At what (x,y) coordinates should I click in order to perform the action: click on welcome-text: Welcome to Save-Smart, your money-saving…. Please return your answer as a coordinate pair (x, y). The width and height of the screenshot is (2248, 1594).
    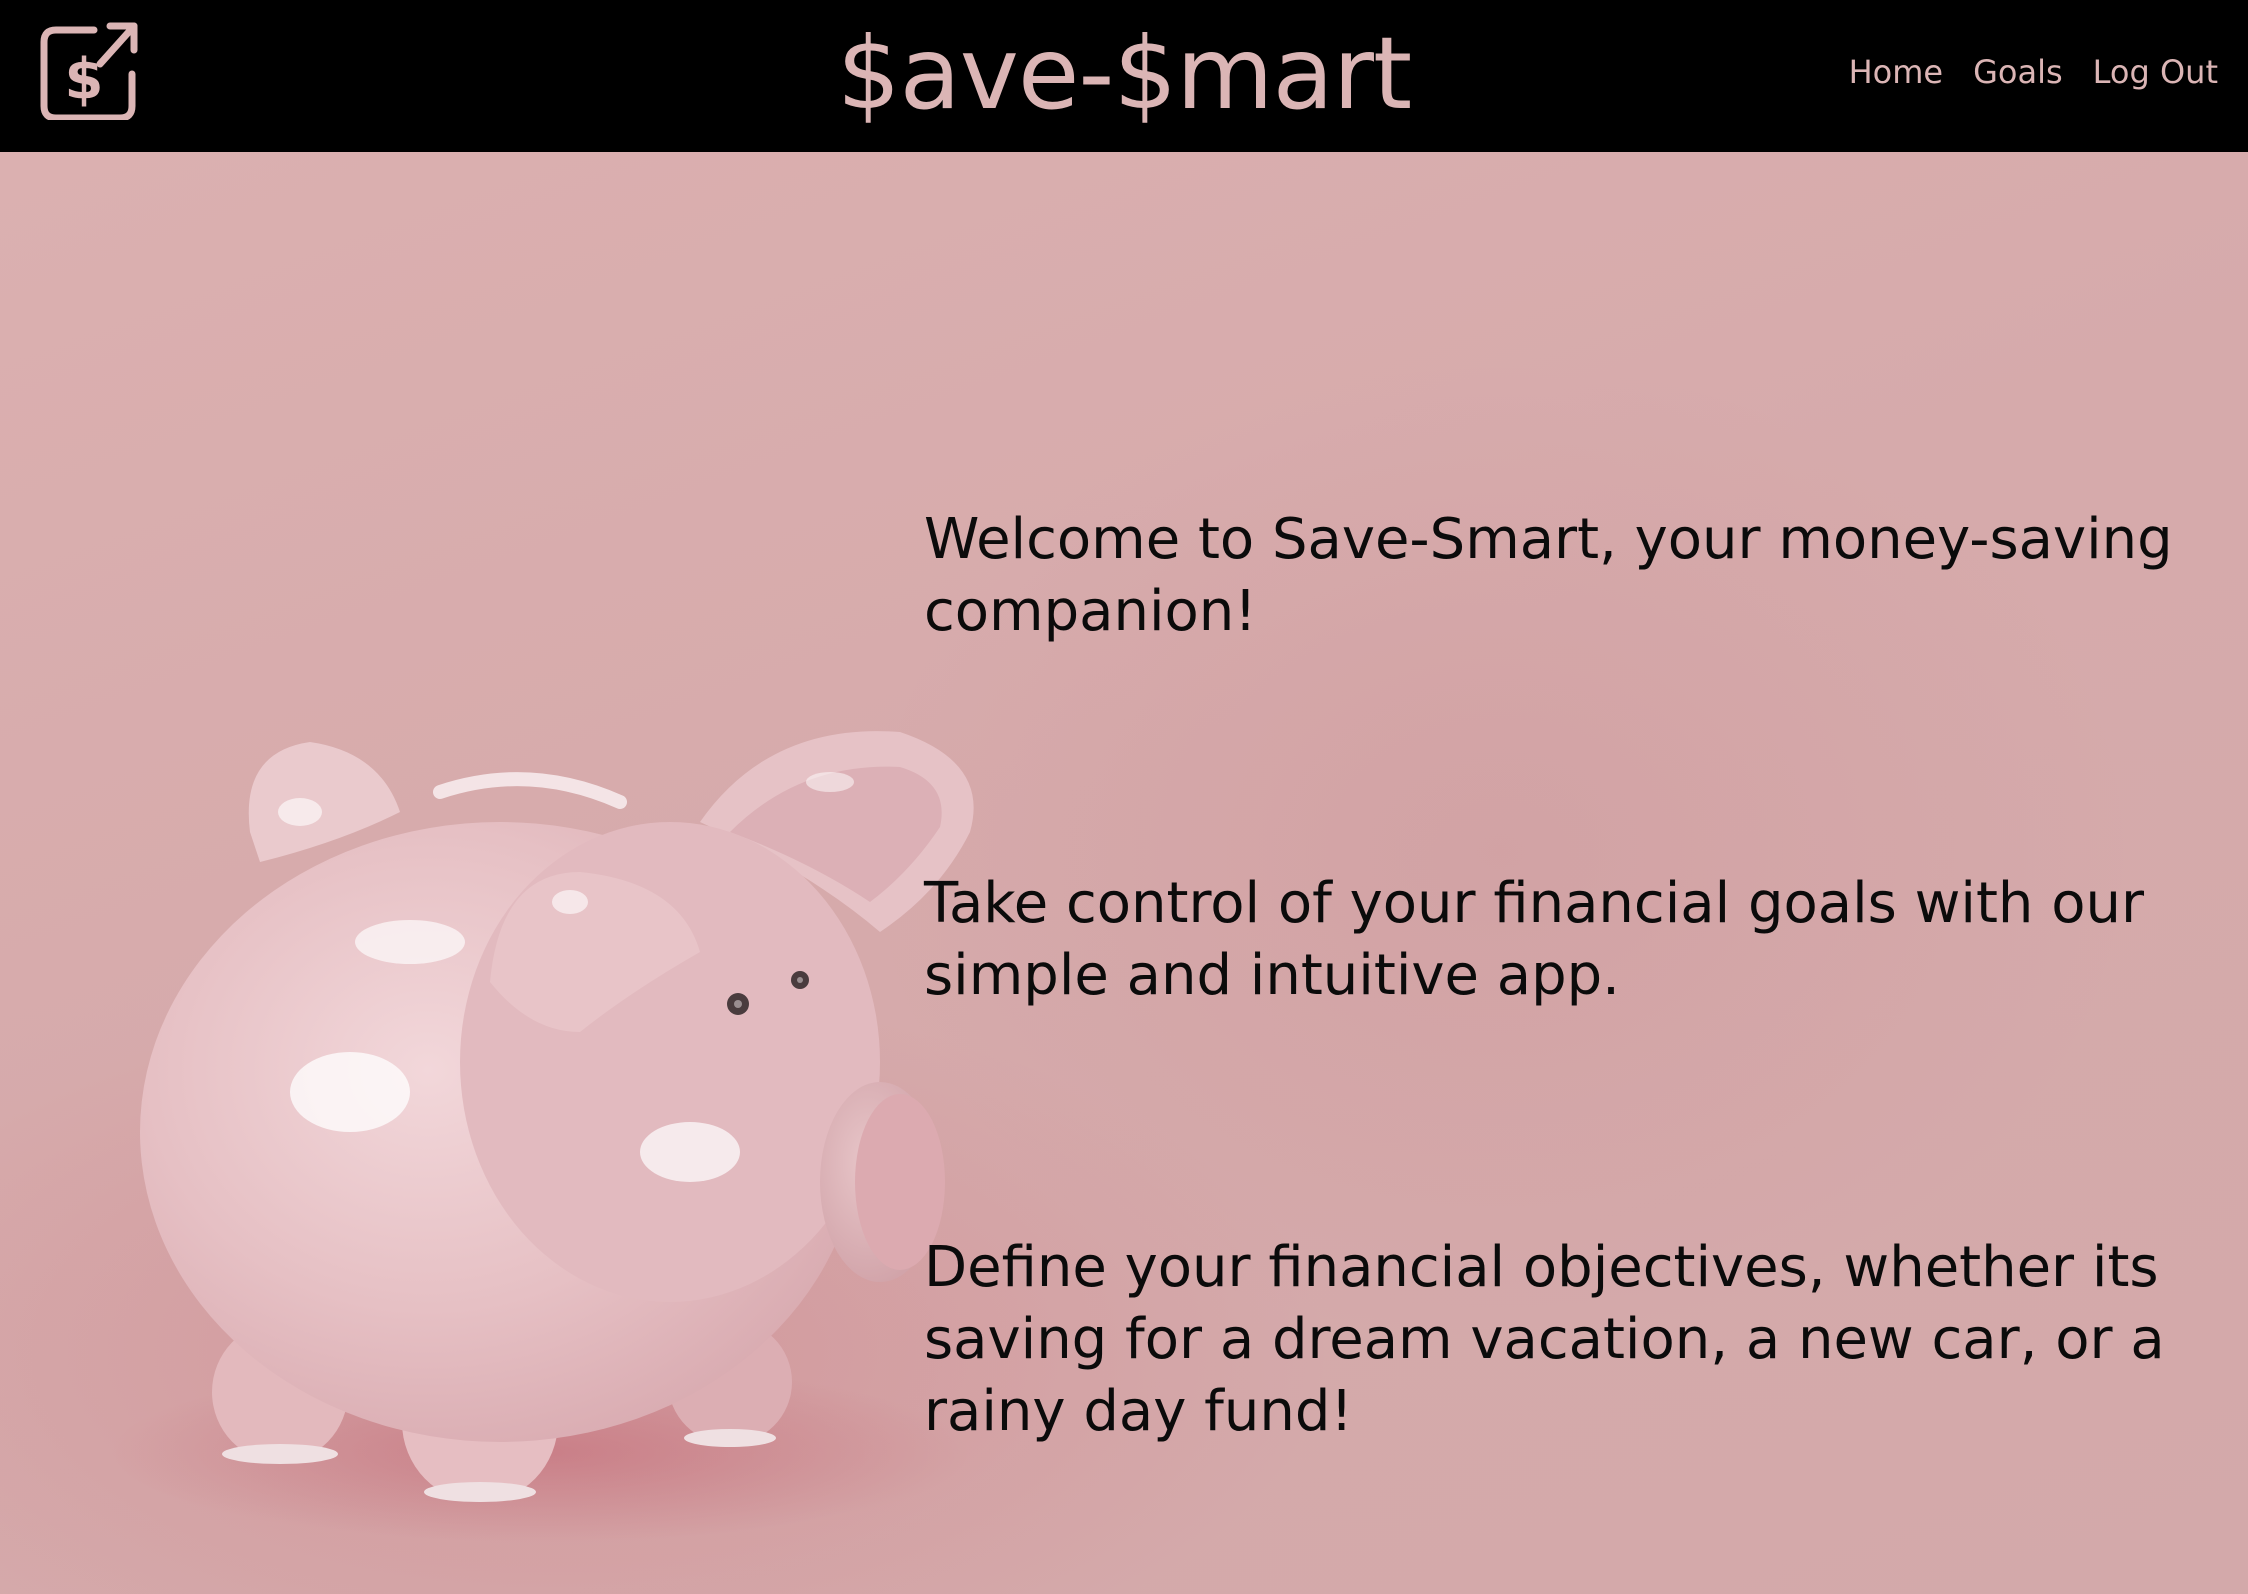
    Looking at the image, I should click on (1548, 575).